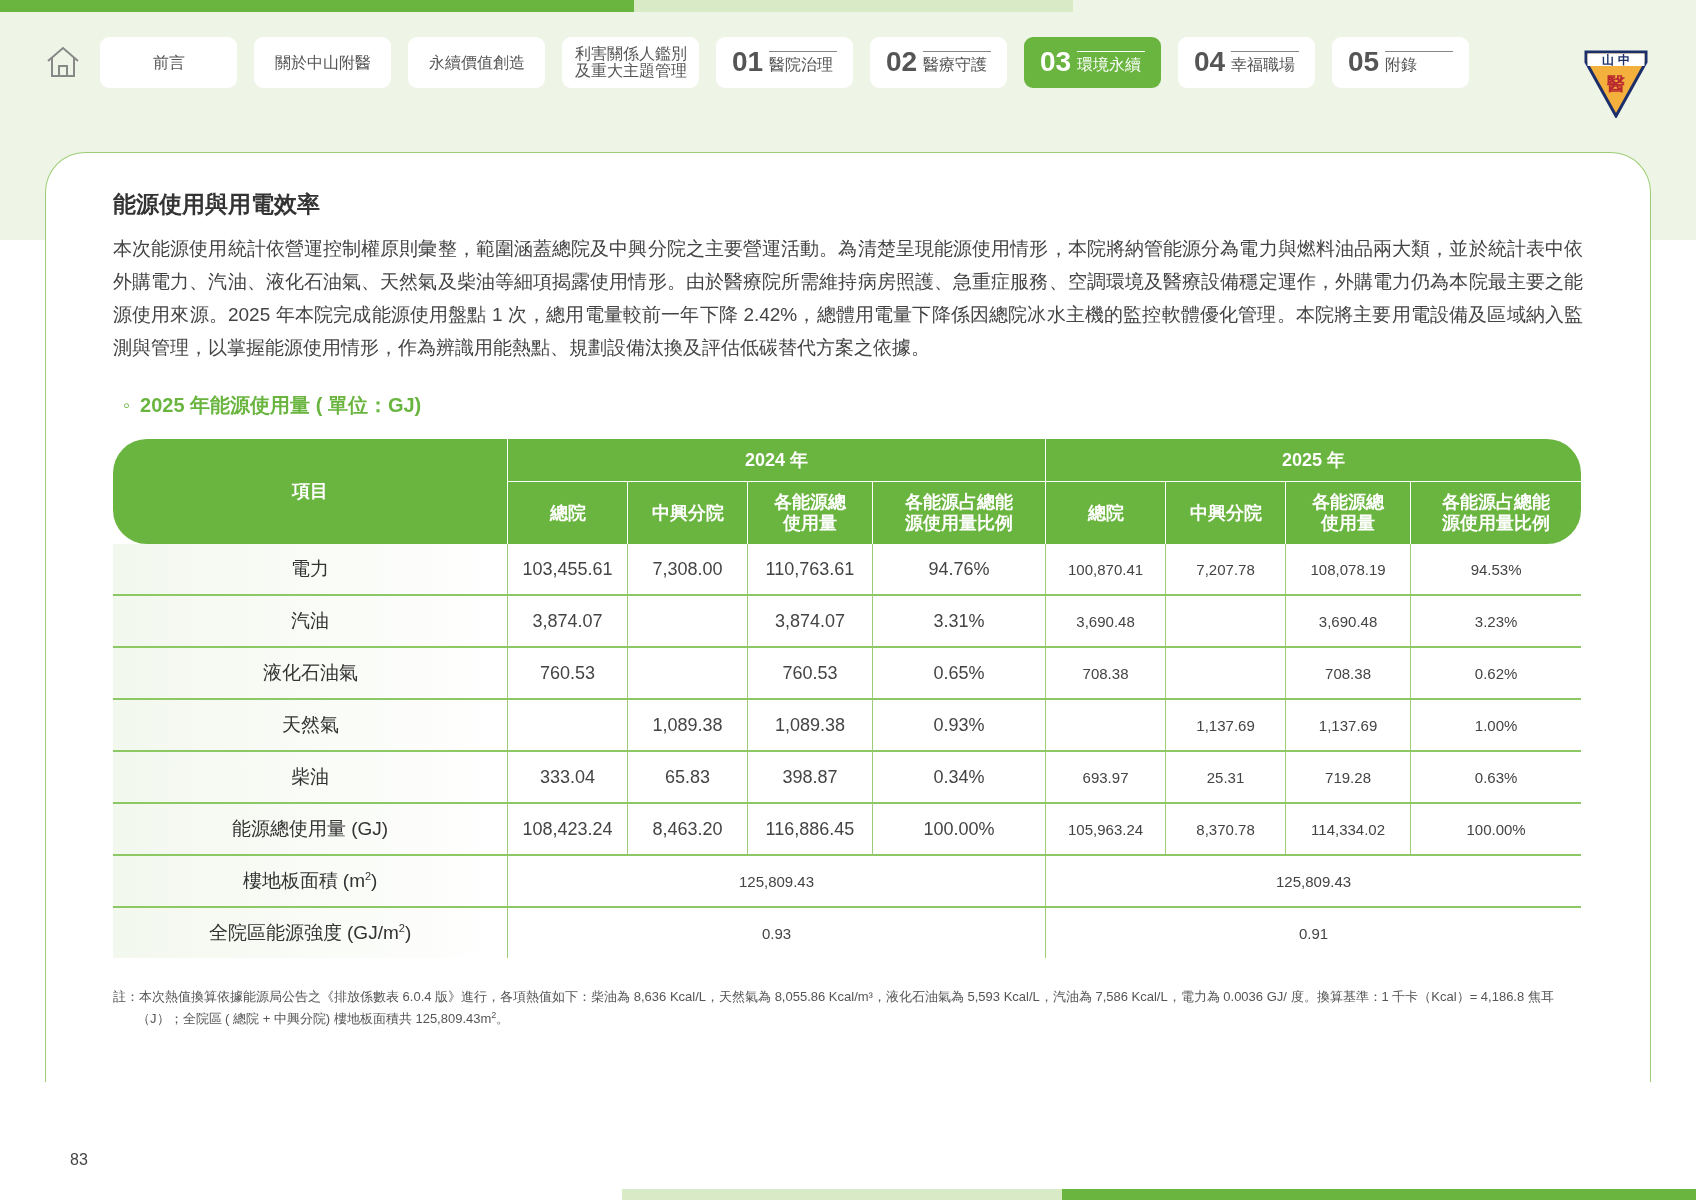 Image resolution: width=1696 pixels, height=1200 pixels. What do you see at coordinates (1246, 62) in the screenshot?
I see `nav-tab: 04 幸福職場` at bounding box center [1246, 62].